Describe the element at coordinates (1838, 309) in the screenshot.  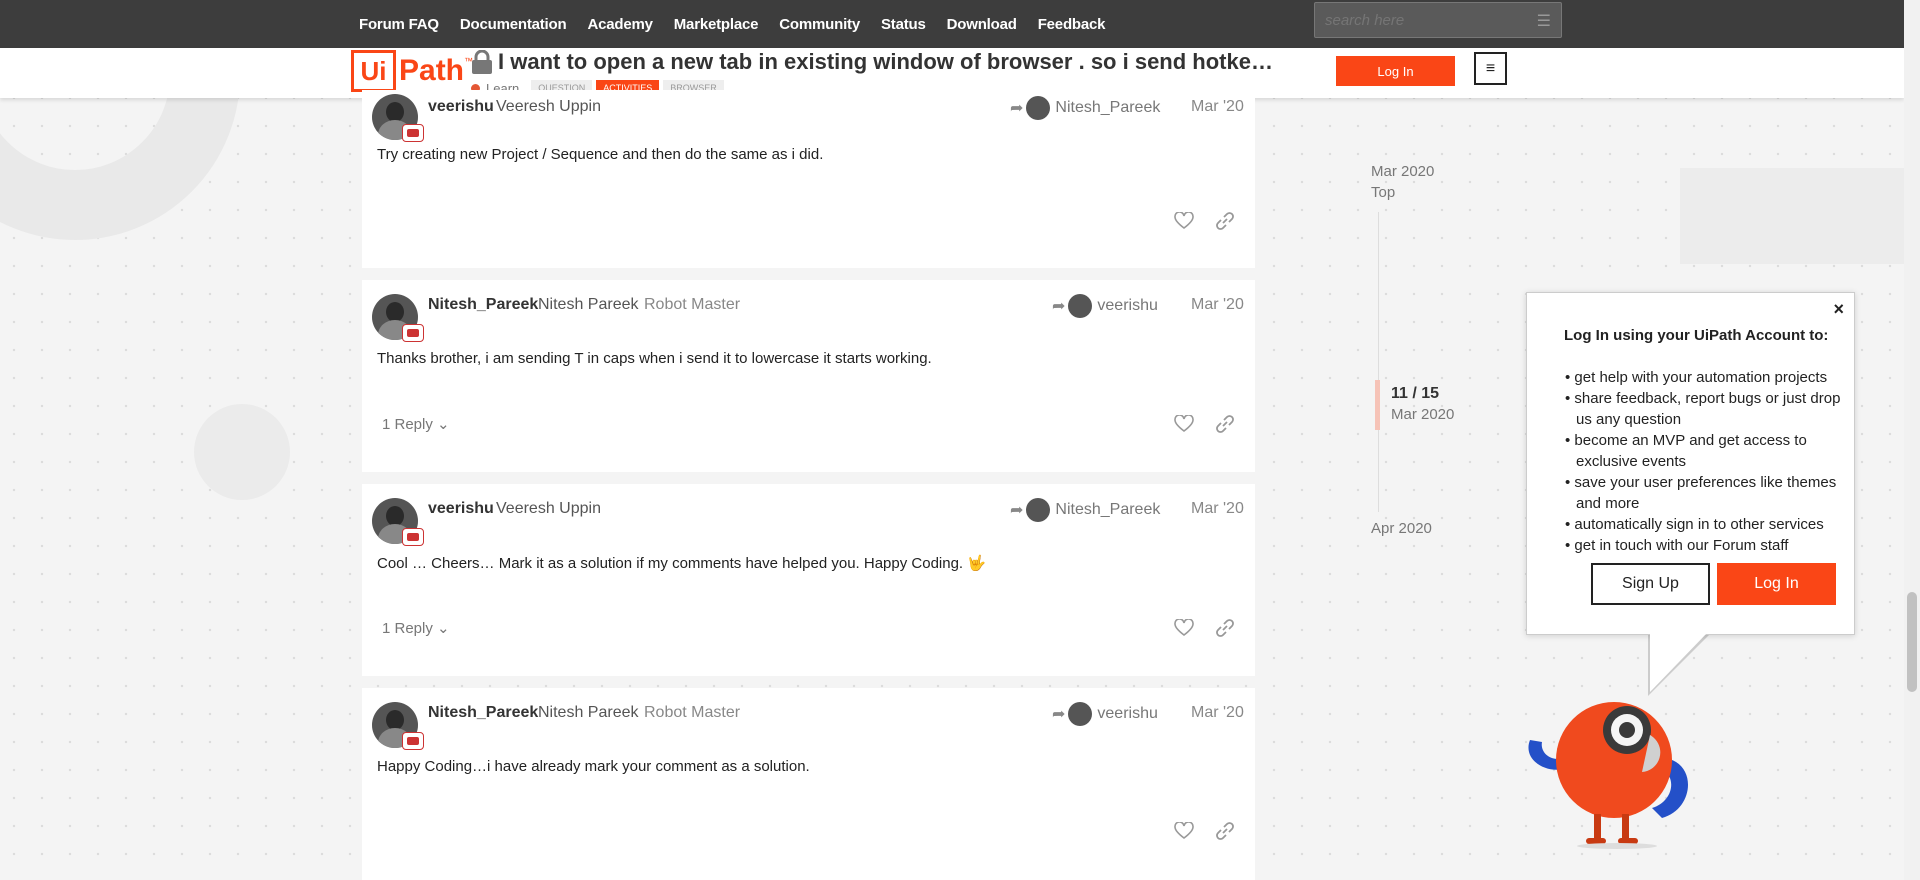
I see `close-icon: ×` at that location.